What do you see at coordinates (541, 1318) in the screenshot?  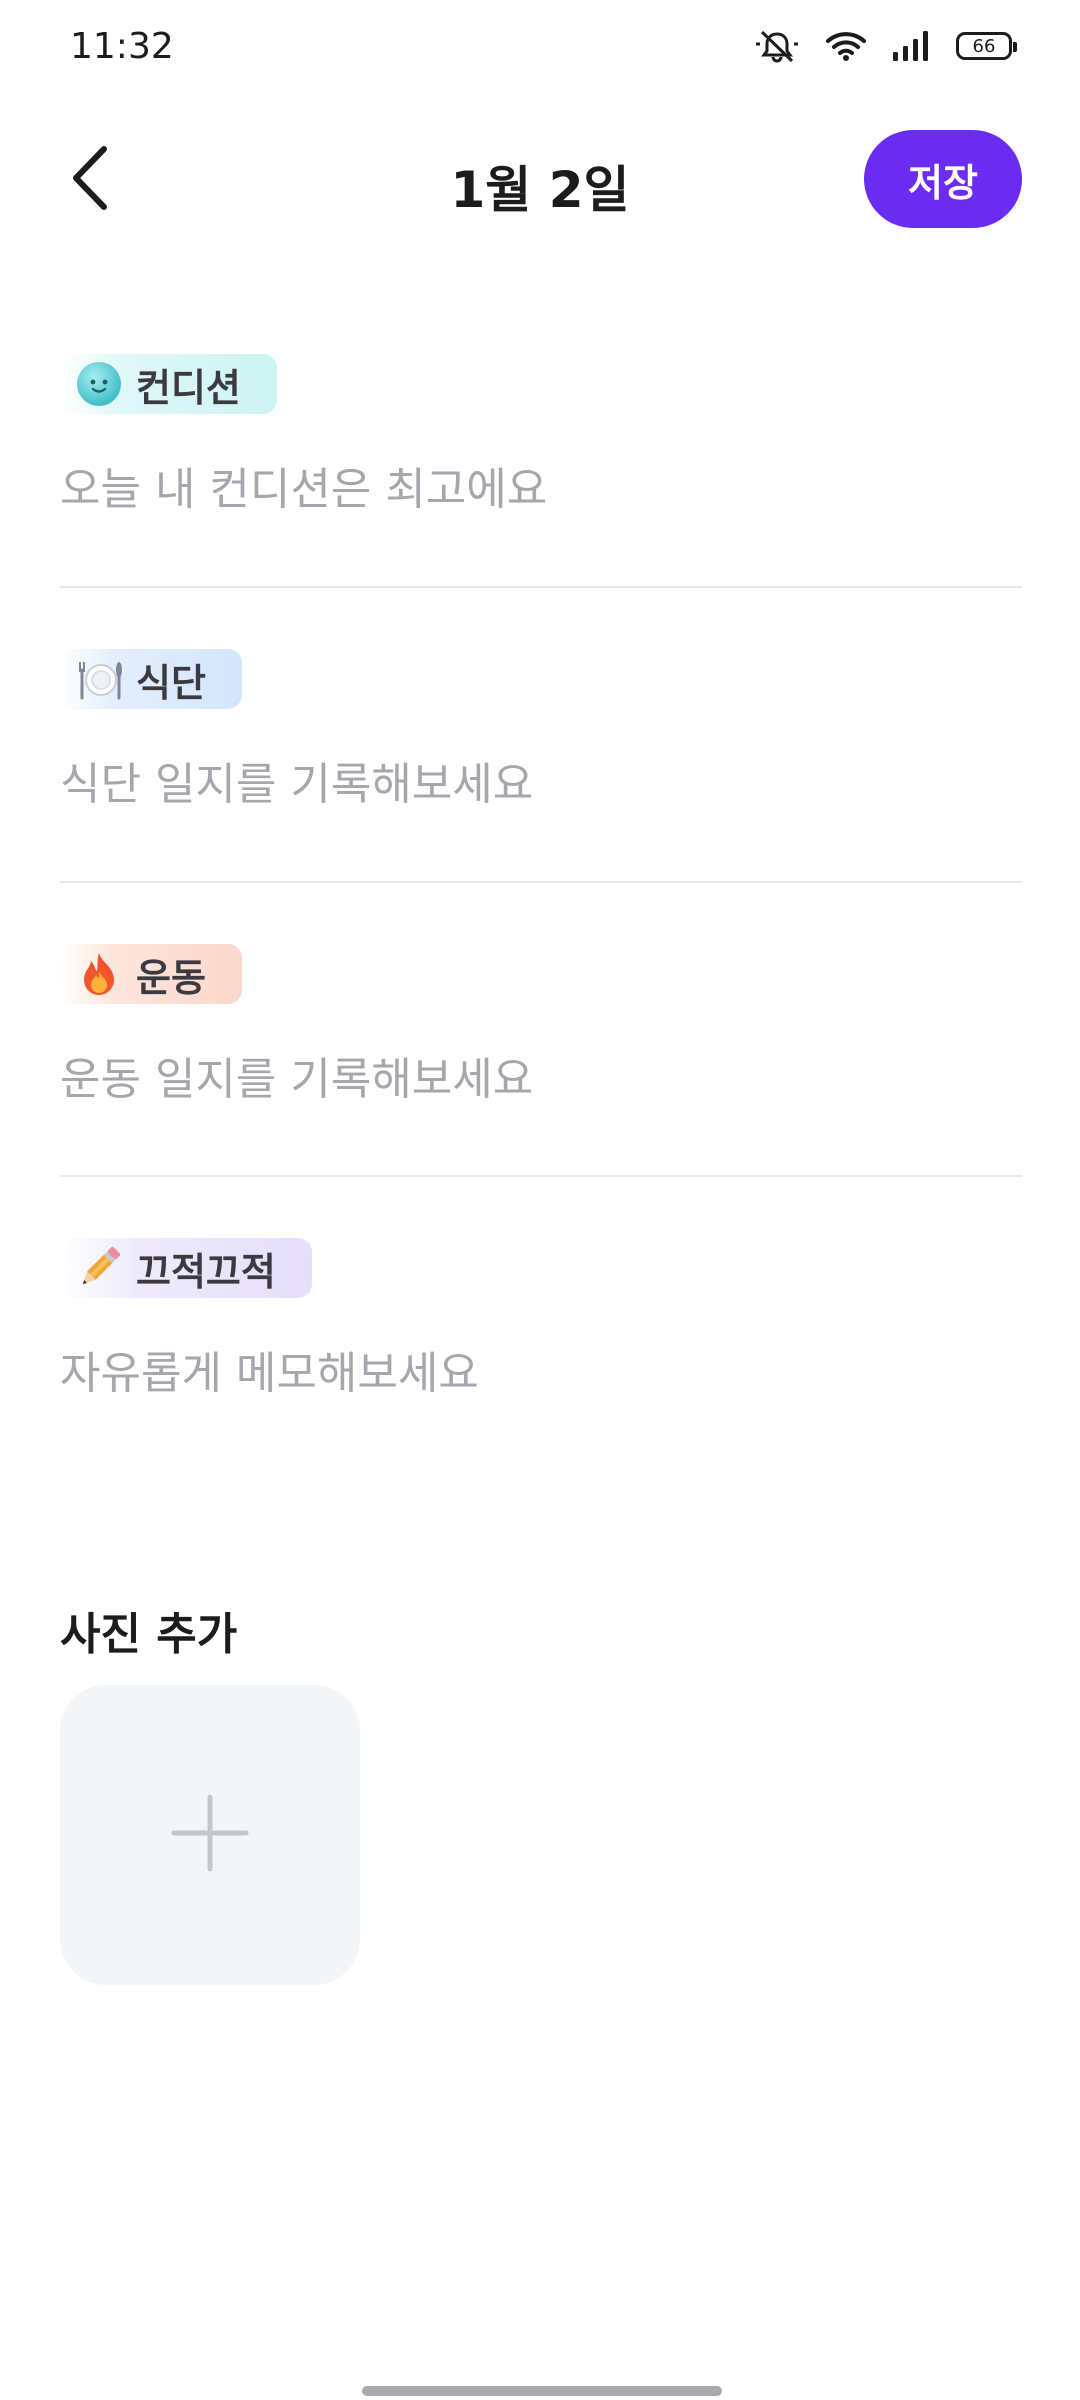 I see `section-memo: 끄적끄적` at bounding box center [541, 1318].